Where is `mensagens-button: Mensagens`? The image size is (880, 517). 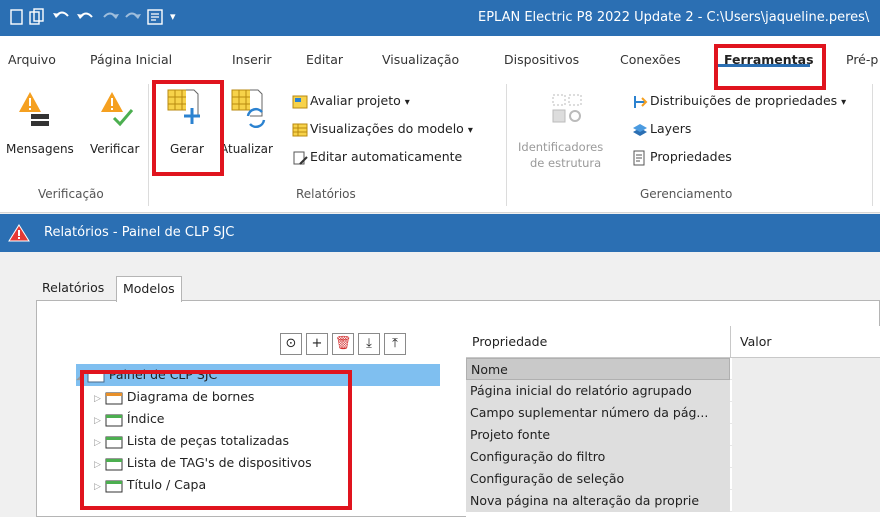
mensagens-button: Mensagens is located at coordinates (40, 122).